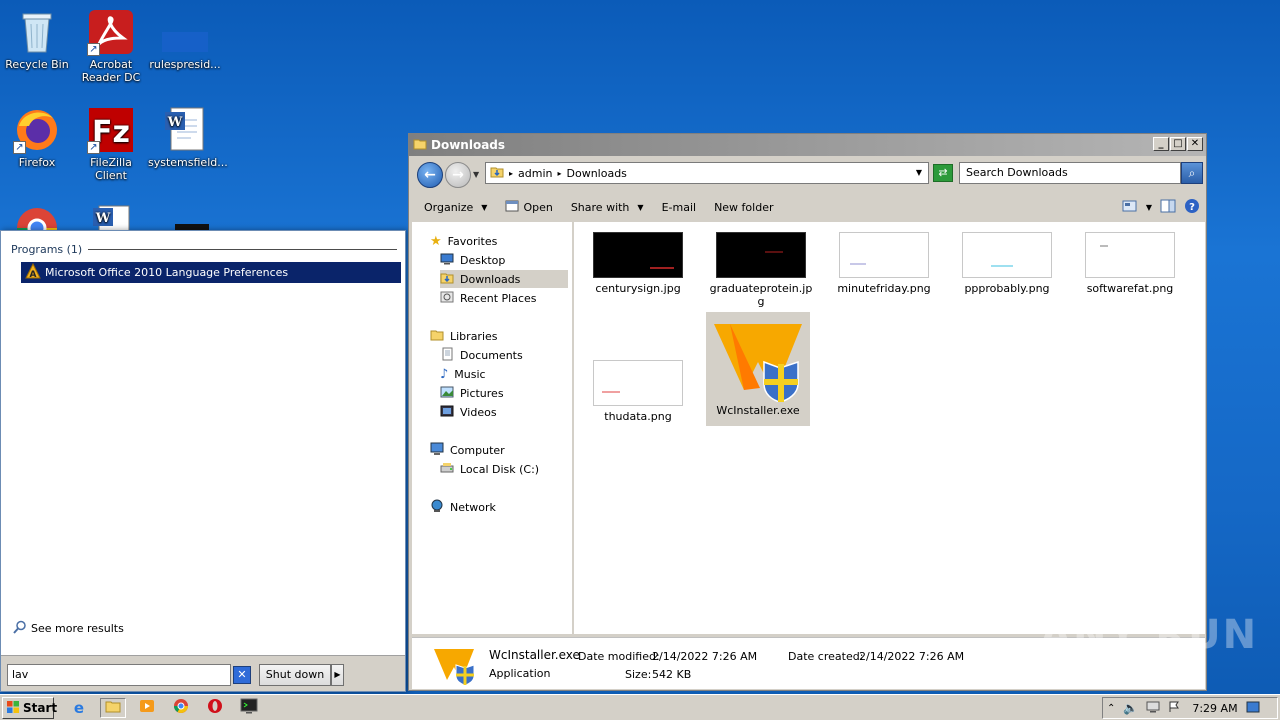 This screenshot has width=1280, height=720. Describe the element at coordinates (29, 708) in the screenshot. I see `start-button: Start` at that location.